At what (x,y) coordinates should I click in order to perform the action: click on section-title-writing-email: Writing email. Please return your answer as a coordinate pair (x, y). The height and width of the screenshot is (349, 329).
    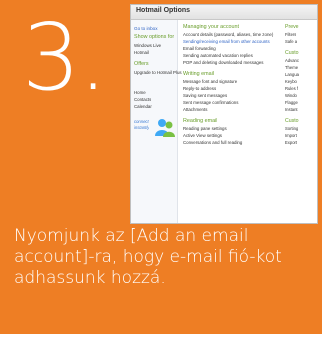
    Looking at the image, I should click on (199, 74).